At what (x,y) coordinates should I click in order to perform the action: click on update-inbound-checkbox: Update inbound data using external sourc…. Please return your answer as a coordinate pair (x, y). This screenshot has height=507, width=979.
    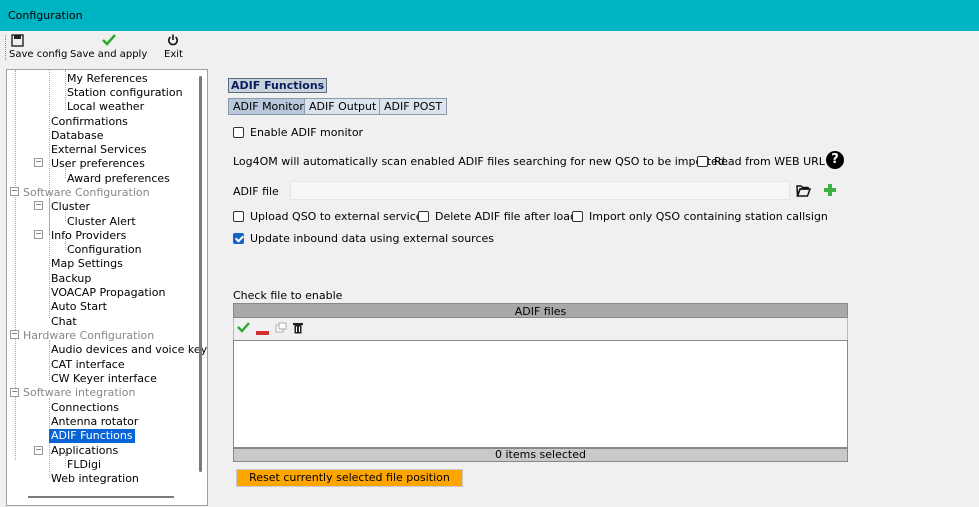
    Looking at the image, I should click on (363, 238).